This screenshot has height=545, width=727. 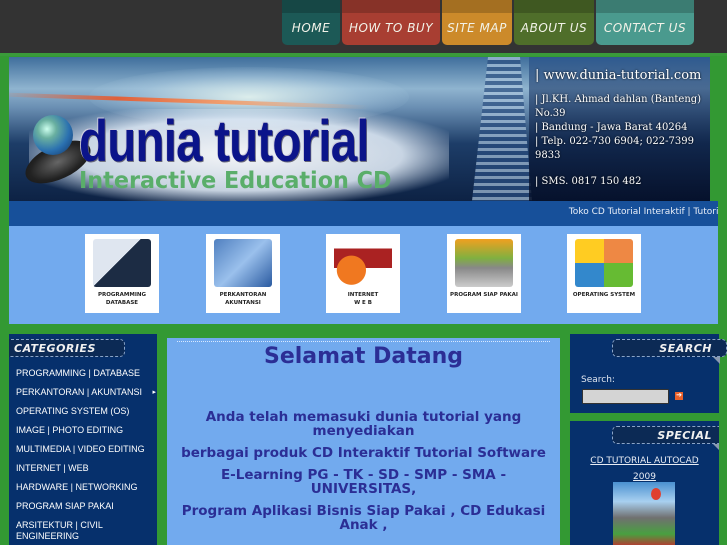 What do you see at coordinates (604, 263) in the screenshot?
I see `windows-linux-icon` at bounding box center [604, 263].